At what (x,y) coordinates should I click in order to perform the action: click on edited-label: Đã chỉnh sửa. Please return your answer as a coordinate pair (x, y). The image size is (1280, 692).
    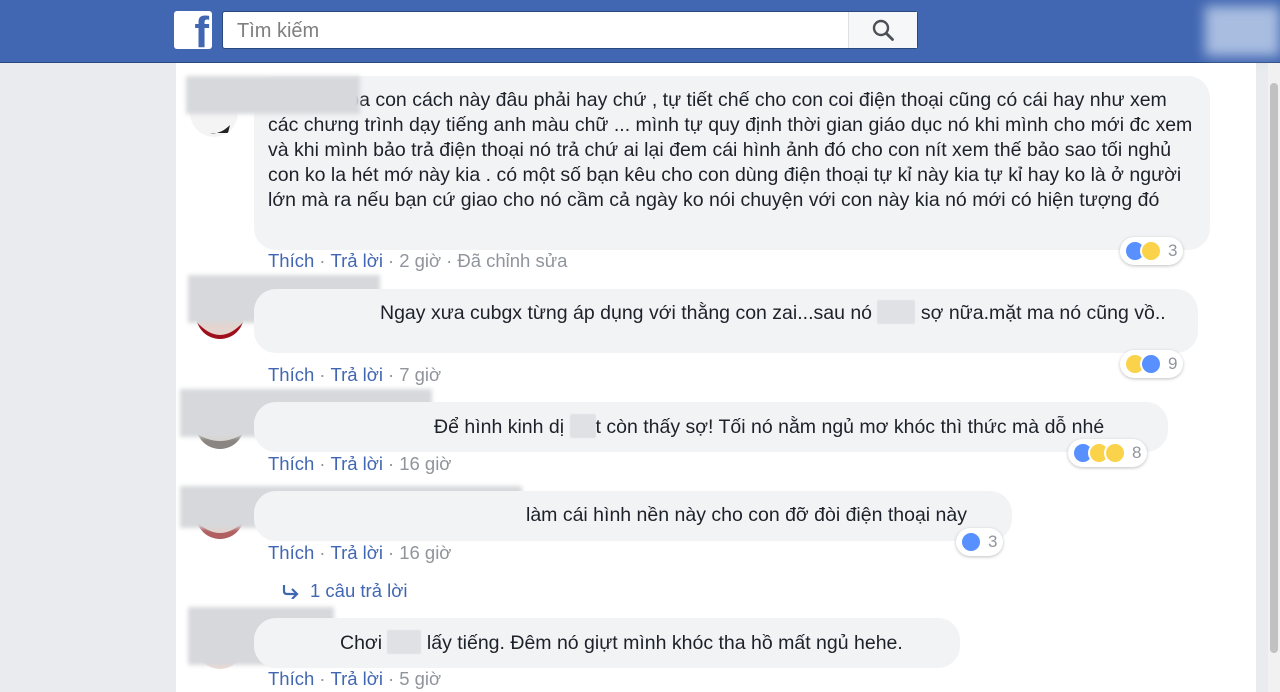
    Looking at the image, I should click on (512, 260).